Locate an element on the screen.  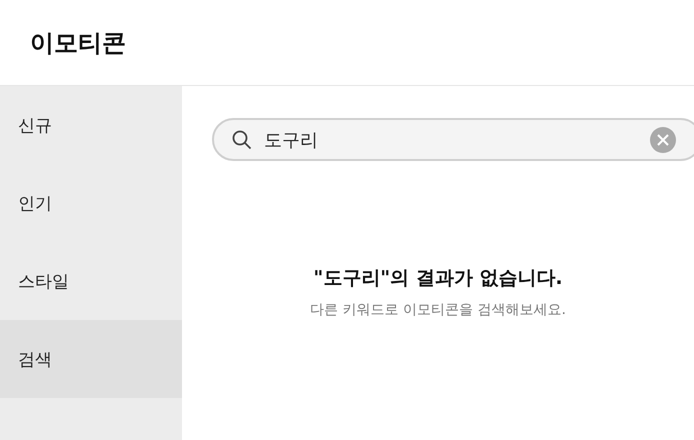
empty-title: "도구리"의 결과가 없습니다. is located at coordinates (438, 278).